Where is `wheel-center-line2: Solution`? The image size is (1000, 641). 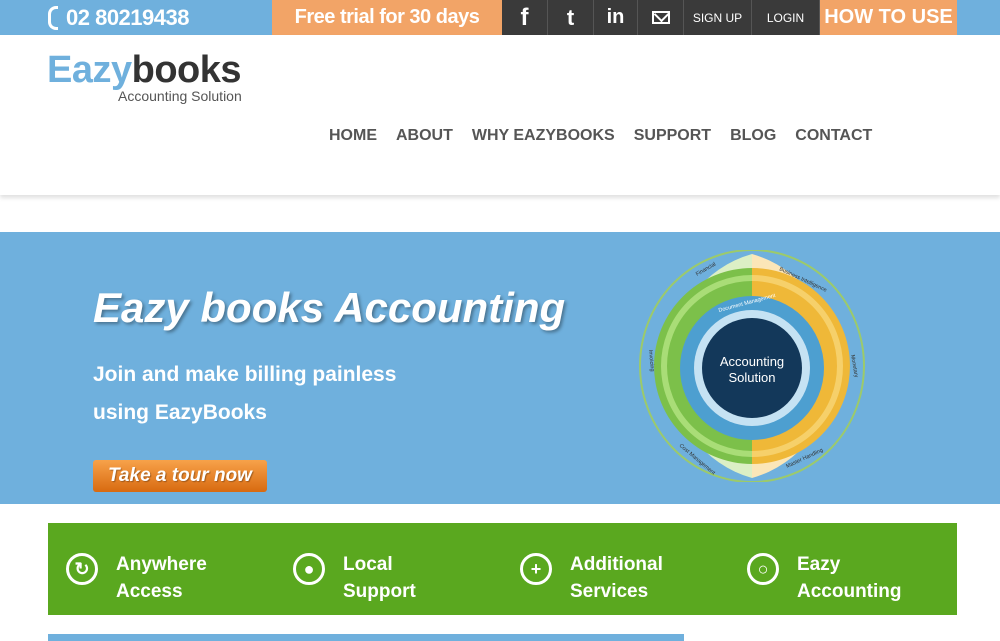 wheel-center-line2: Solution is located at coordinates (752, 377).